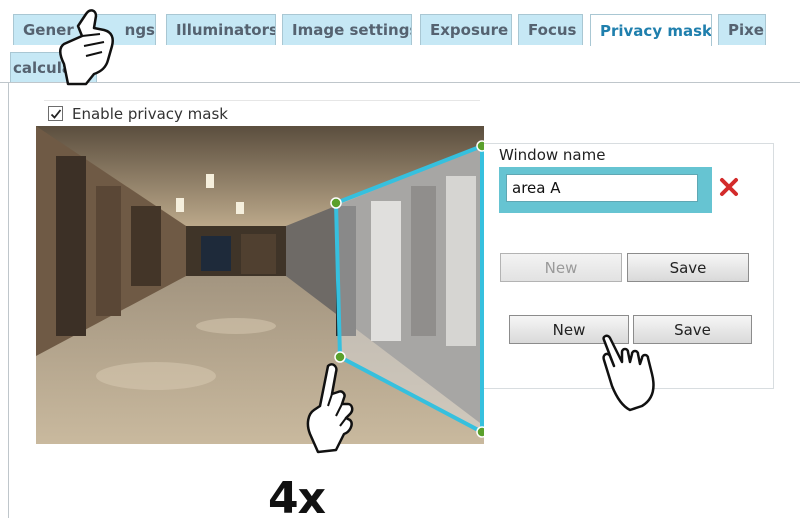  Describe the element at coordinates (747, 30) in the screenshot. I see `tab-pixel-calculator-label: Pixel` at that location.